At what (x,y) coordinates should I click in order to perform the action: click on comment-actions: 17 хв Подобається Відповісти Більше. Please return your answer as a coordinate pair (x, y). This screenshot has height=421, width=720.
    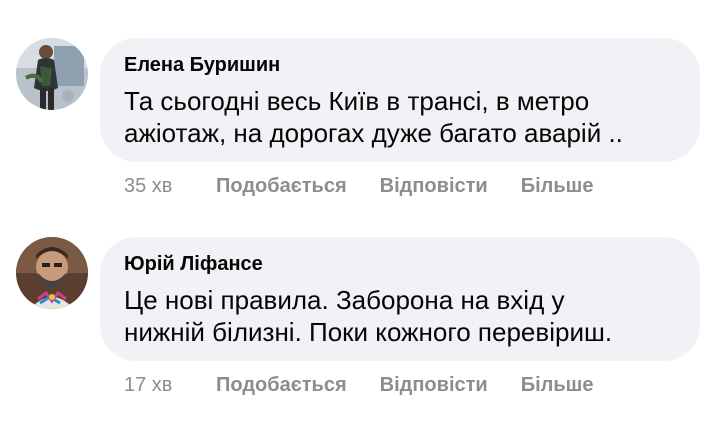
    Looking at the image, I should click on (375, 385).